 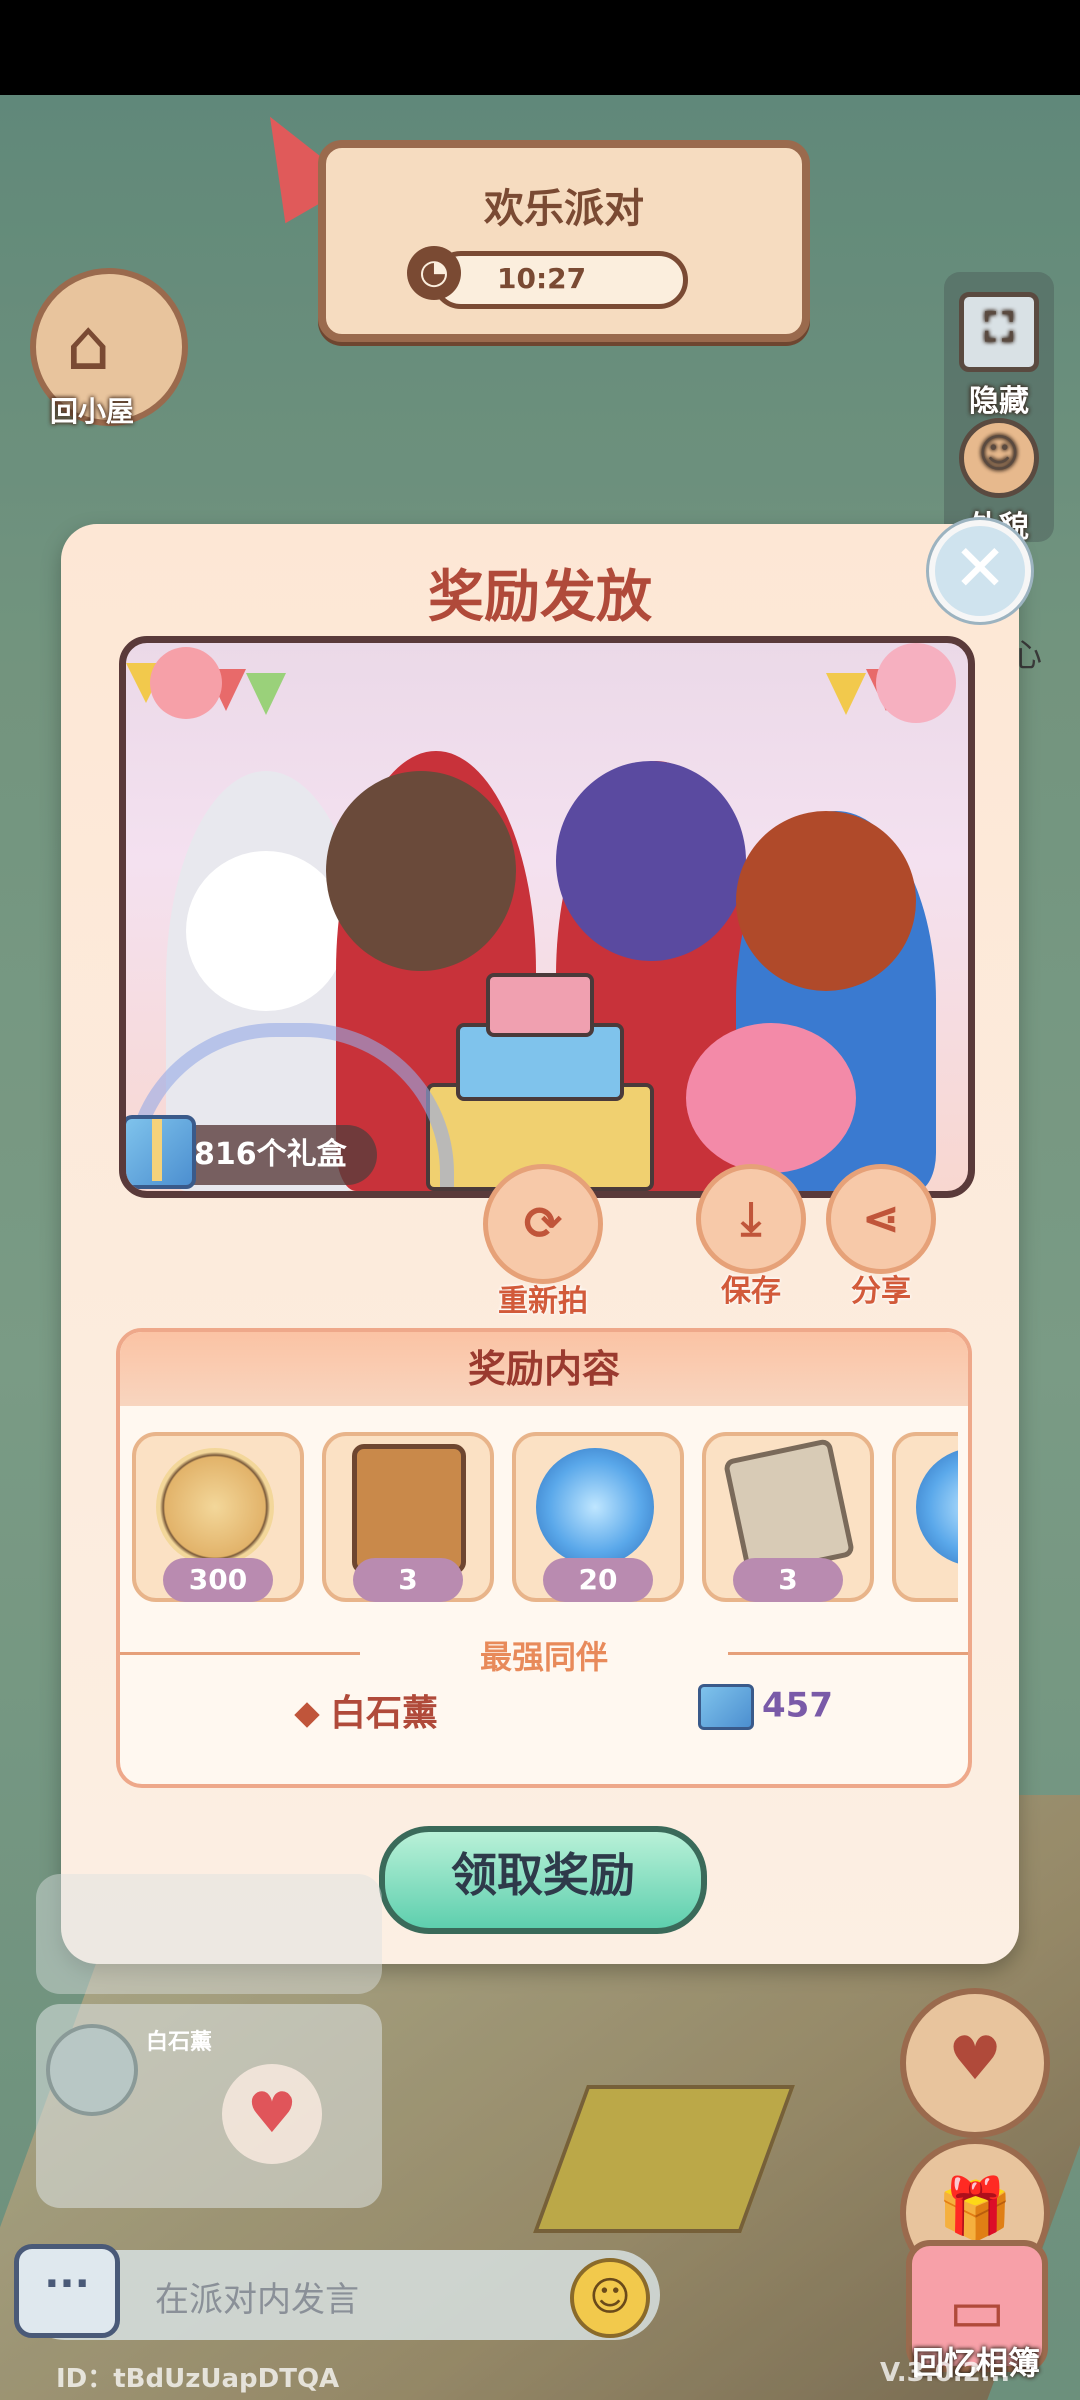 I want to click on feed-user-name: 白石薰, so click(x=179, y=2042).